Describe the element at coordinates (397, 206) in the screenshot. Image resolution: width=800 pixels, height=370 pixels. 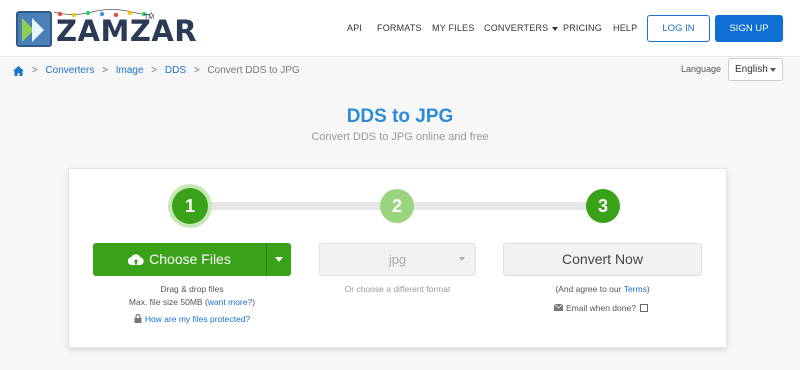
I see `step-2-badge: 2` at that location.